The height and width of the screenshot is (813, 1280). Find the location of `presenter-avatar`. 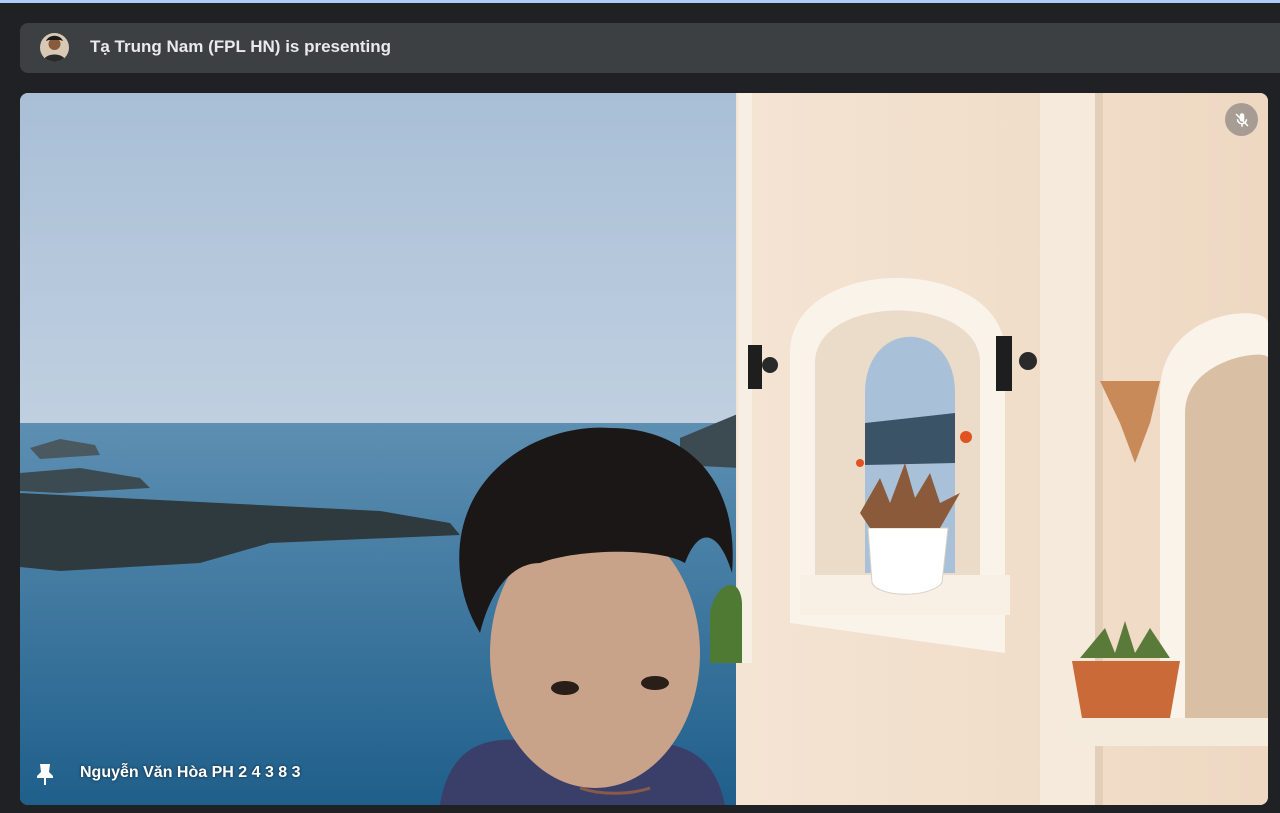

presenter-avatar is located at coordinates (54, 47).